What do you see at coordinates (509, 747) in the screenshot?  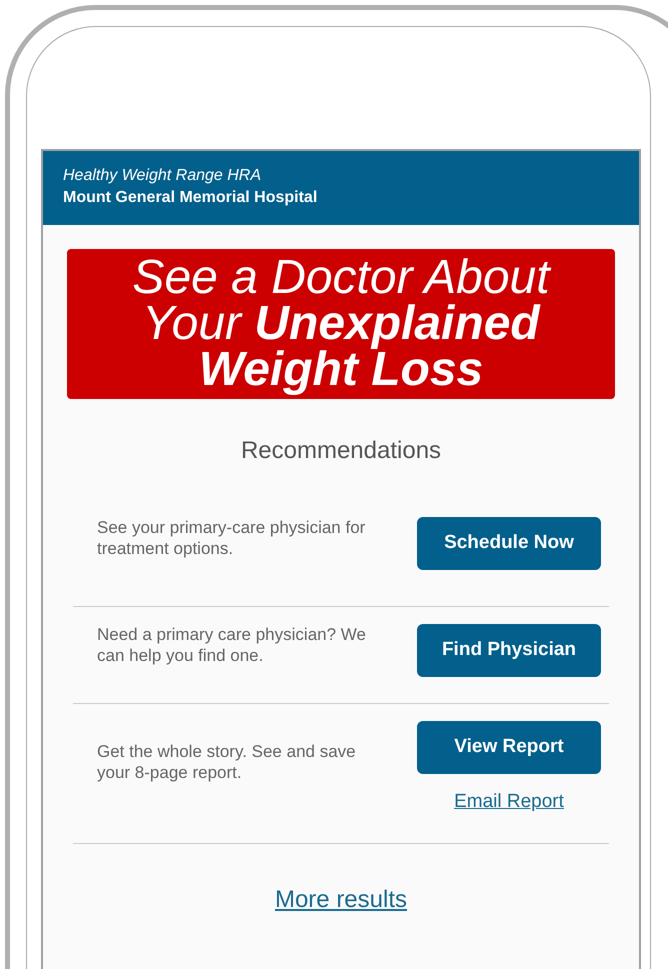 I see `action-button: View Report` at bounding box center [509, 747].